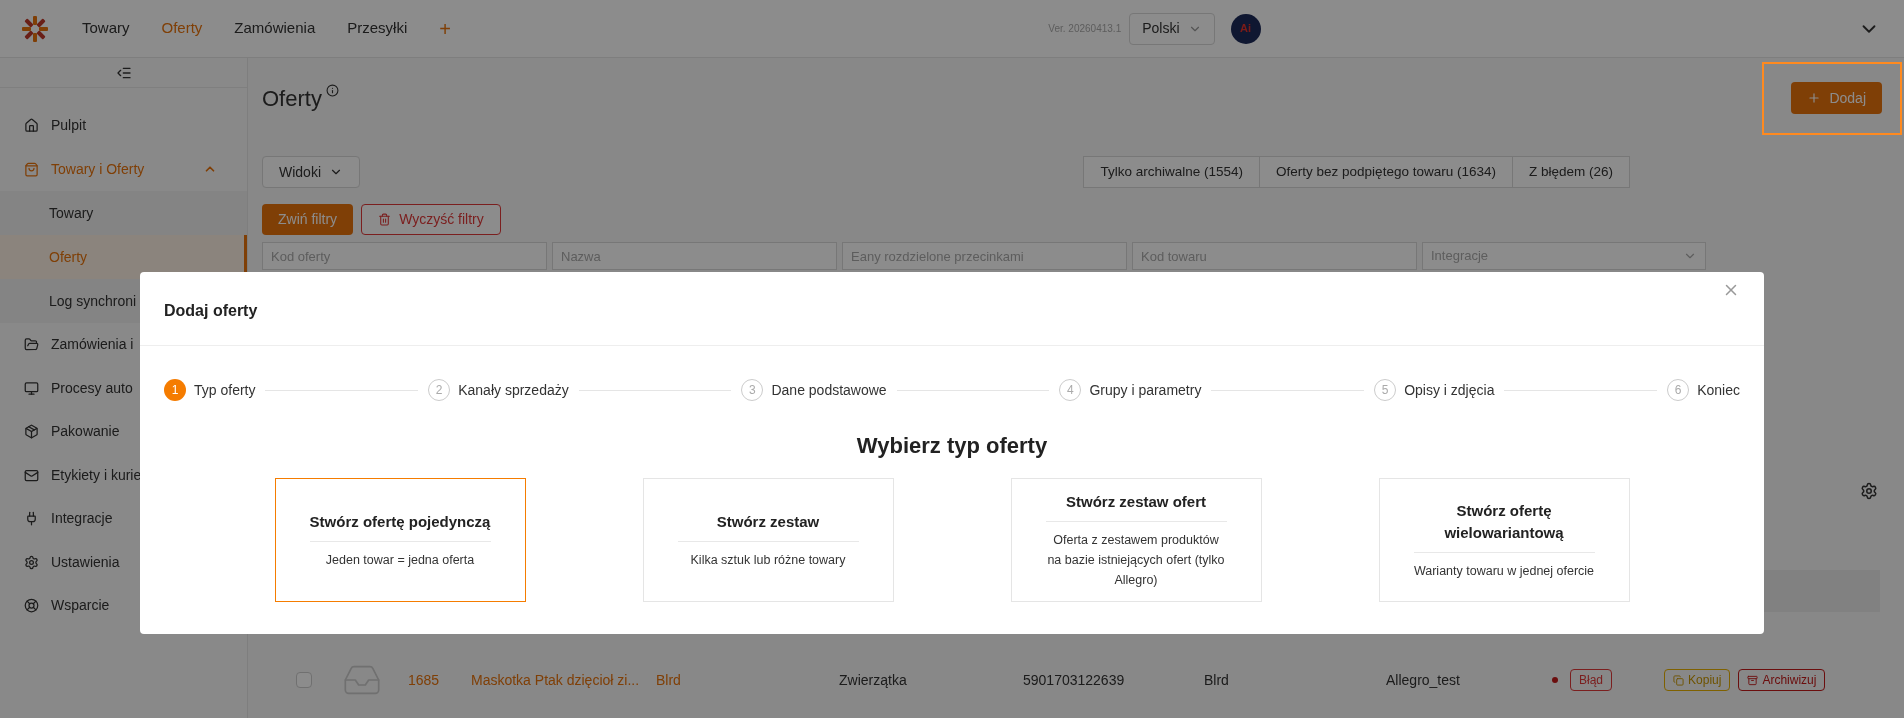 The image size is (1904, 718). I want to click on section-heading: Wybierz typ oferty, so click(952, 446).